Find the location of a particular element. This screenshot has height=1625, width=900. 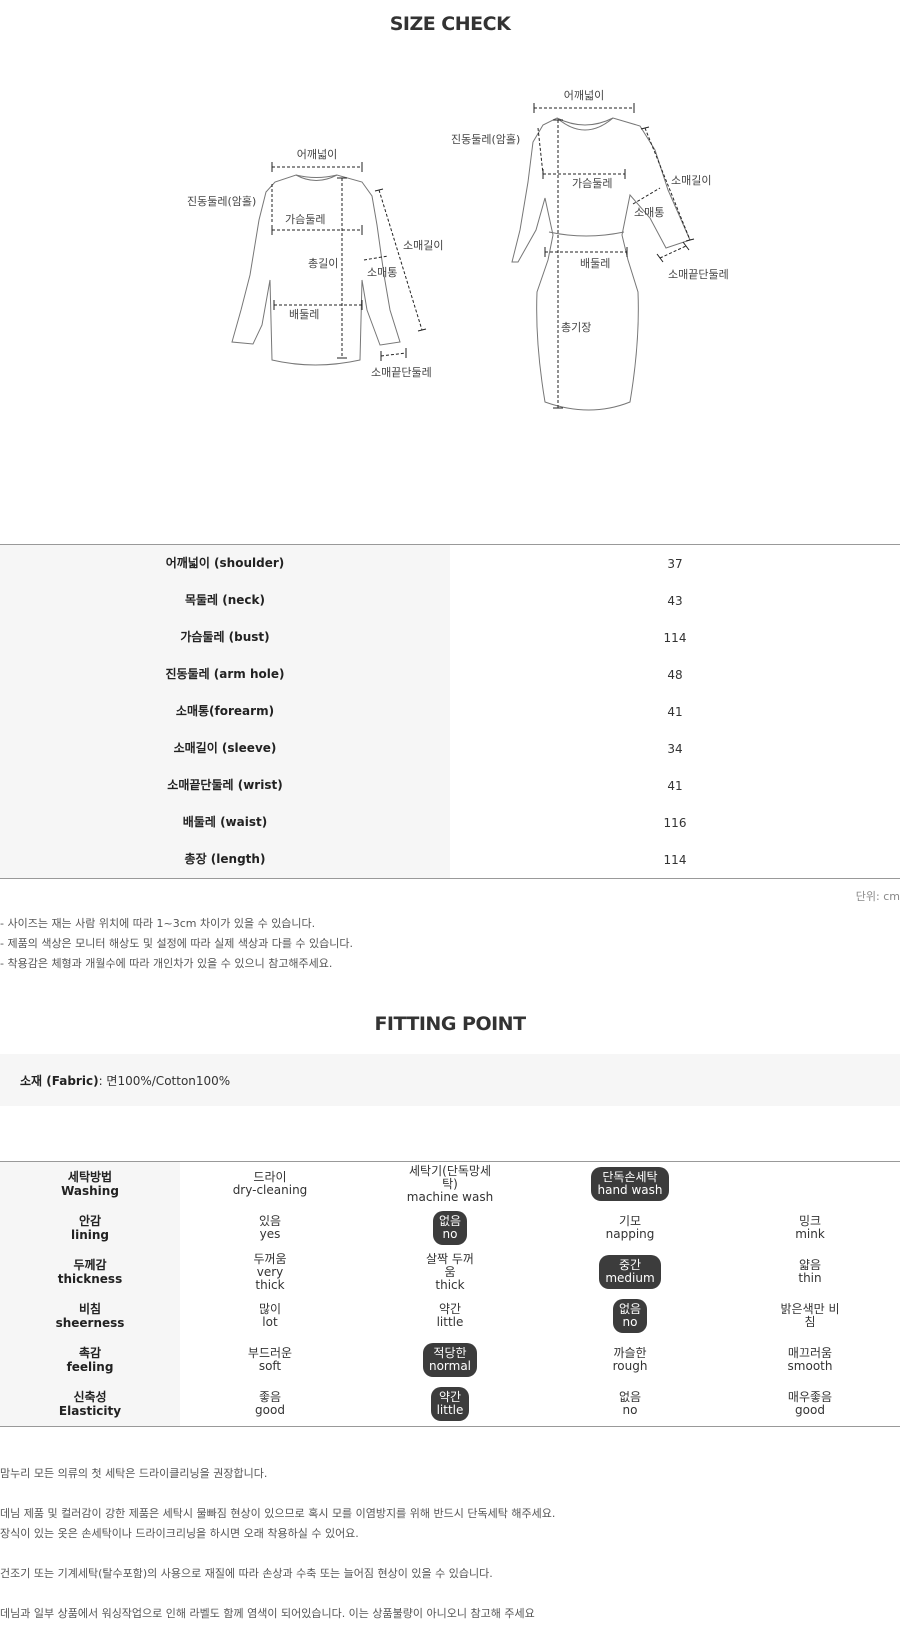

left-waist-label: 배둘레 is located at coordinates (304, 314).